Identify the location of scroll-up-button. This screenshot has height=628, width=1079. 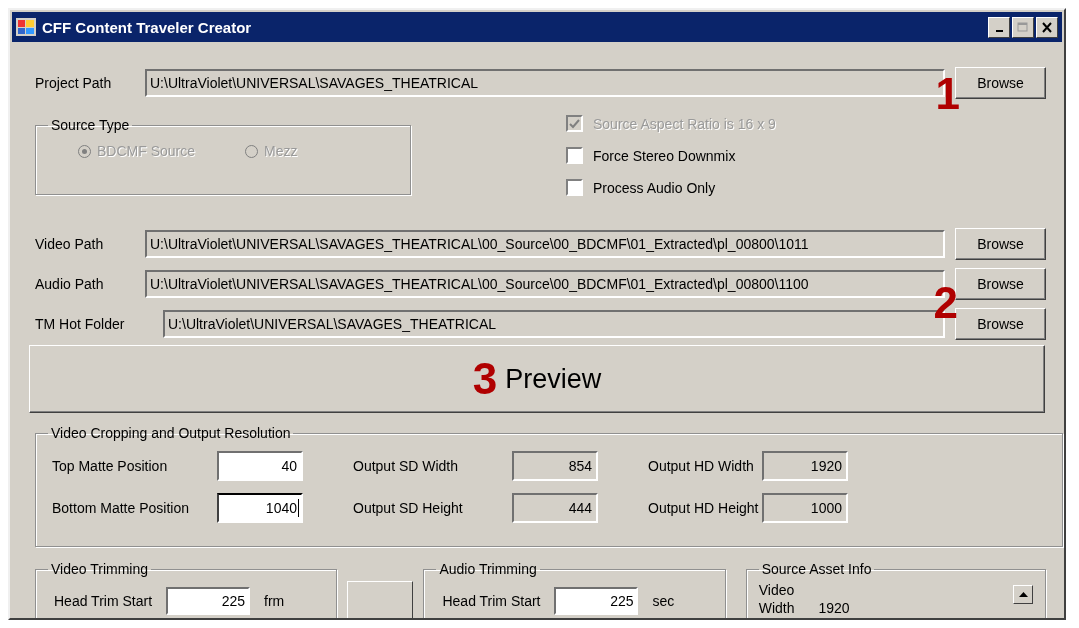
(1023, 594).